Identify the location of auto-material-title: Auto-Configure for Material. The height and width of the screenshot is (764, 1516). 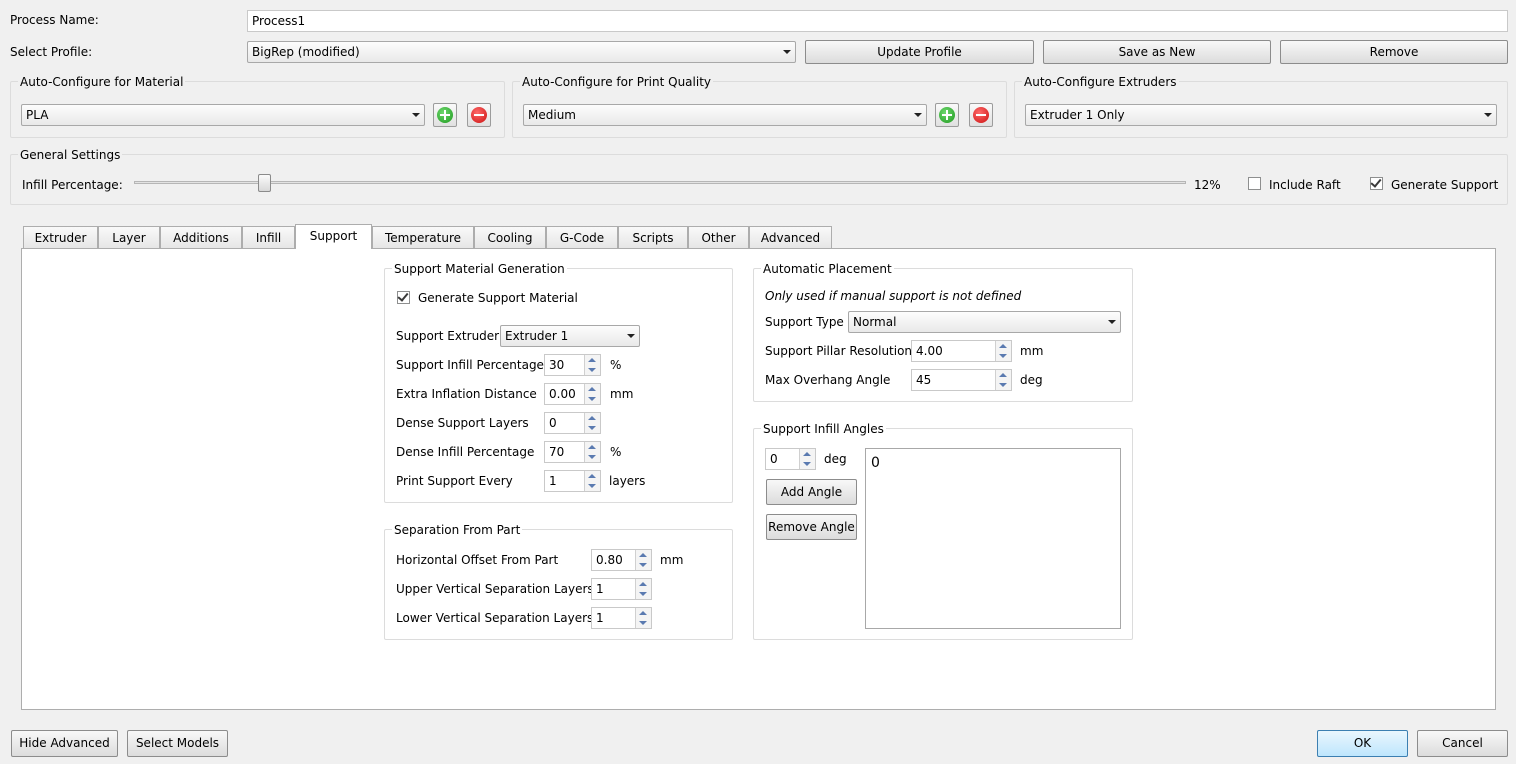
(102, 82).